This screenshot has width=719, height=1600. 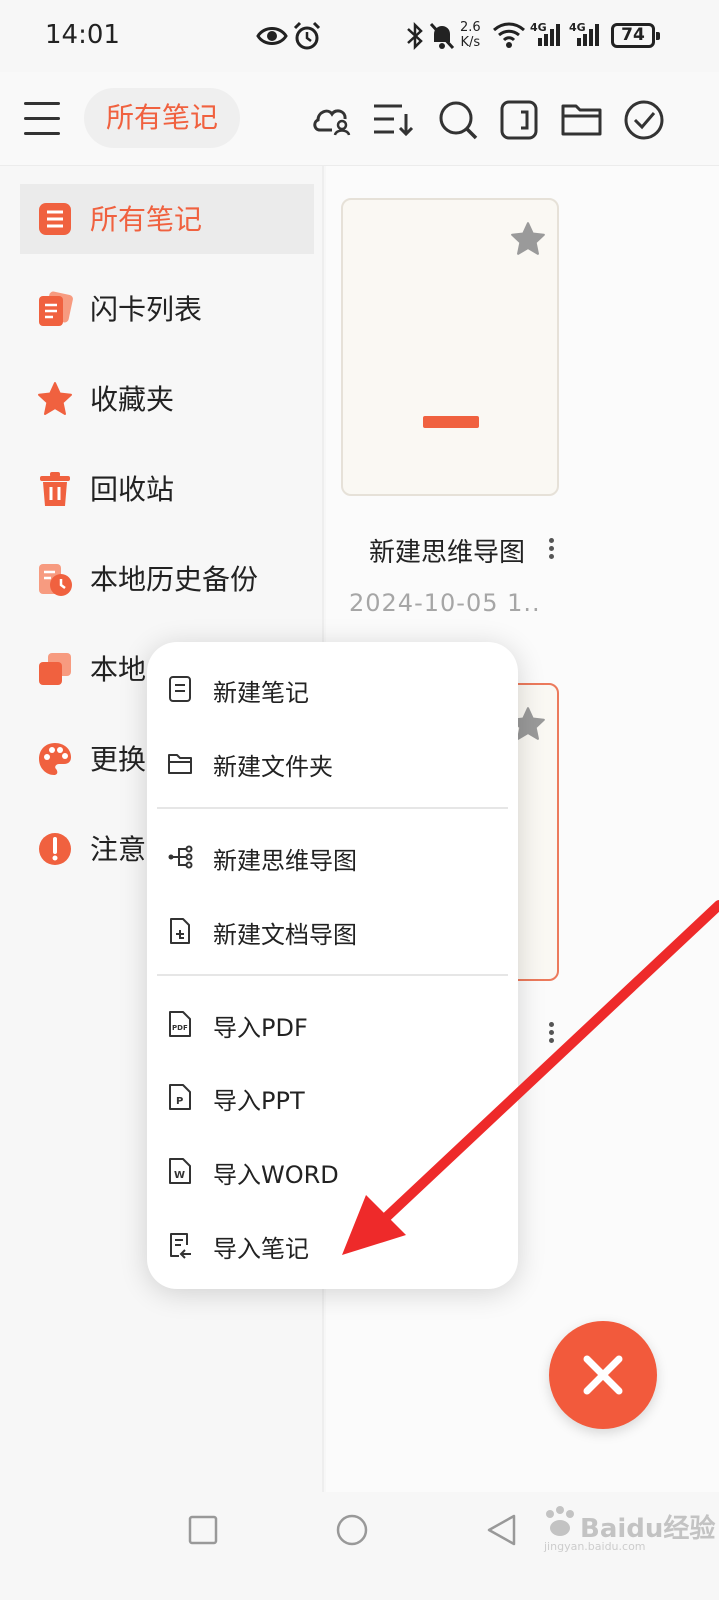 What do you see at coordinates (635, 35) in the screenshot?
I see `battery-indicator: 74` at bounding box center [635, 35].